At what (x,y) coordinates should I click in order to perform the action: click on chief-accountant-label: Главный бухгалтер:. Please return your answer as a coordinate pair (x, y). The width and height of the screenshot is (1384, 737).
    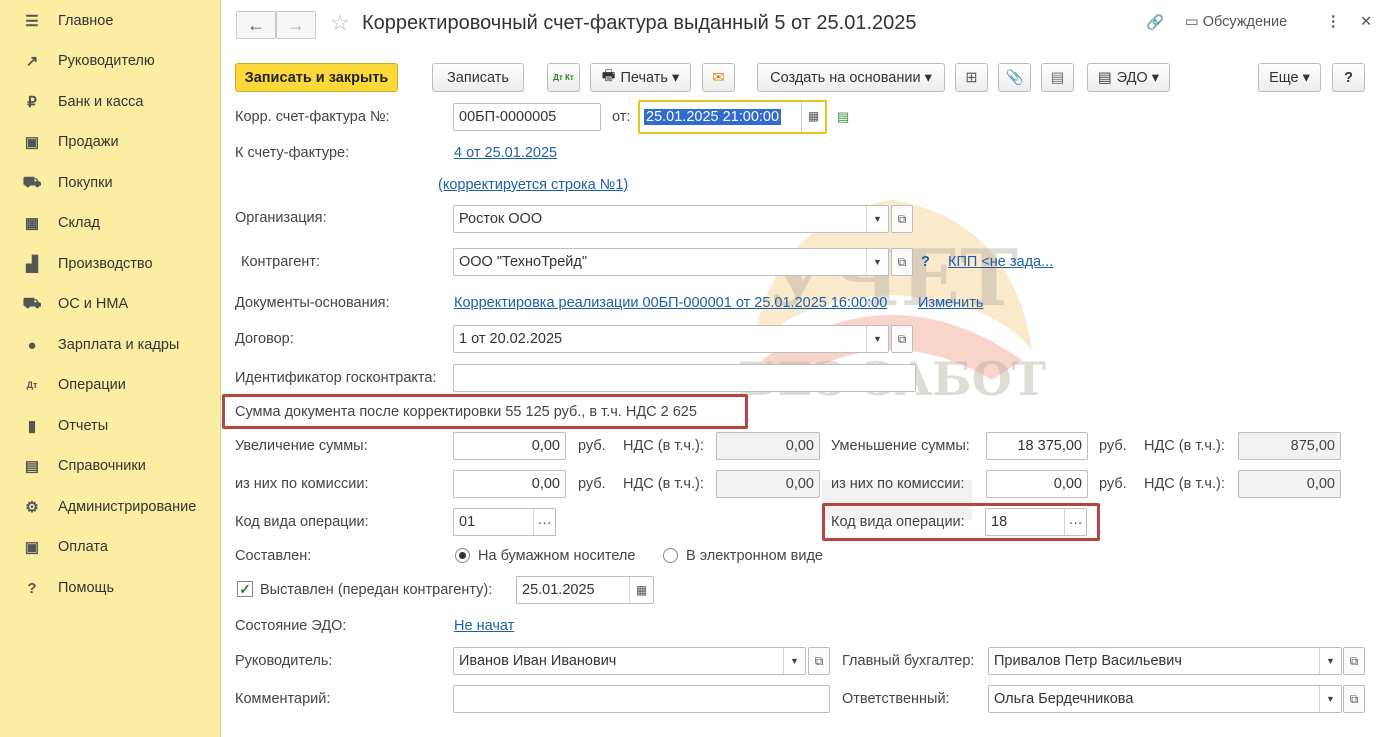
    Looking at the image, I should click on (908, 661).